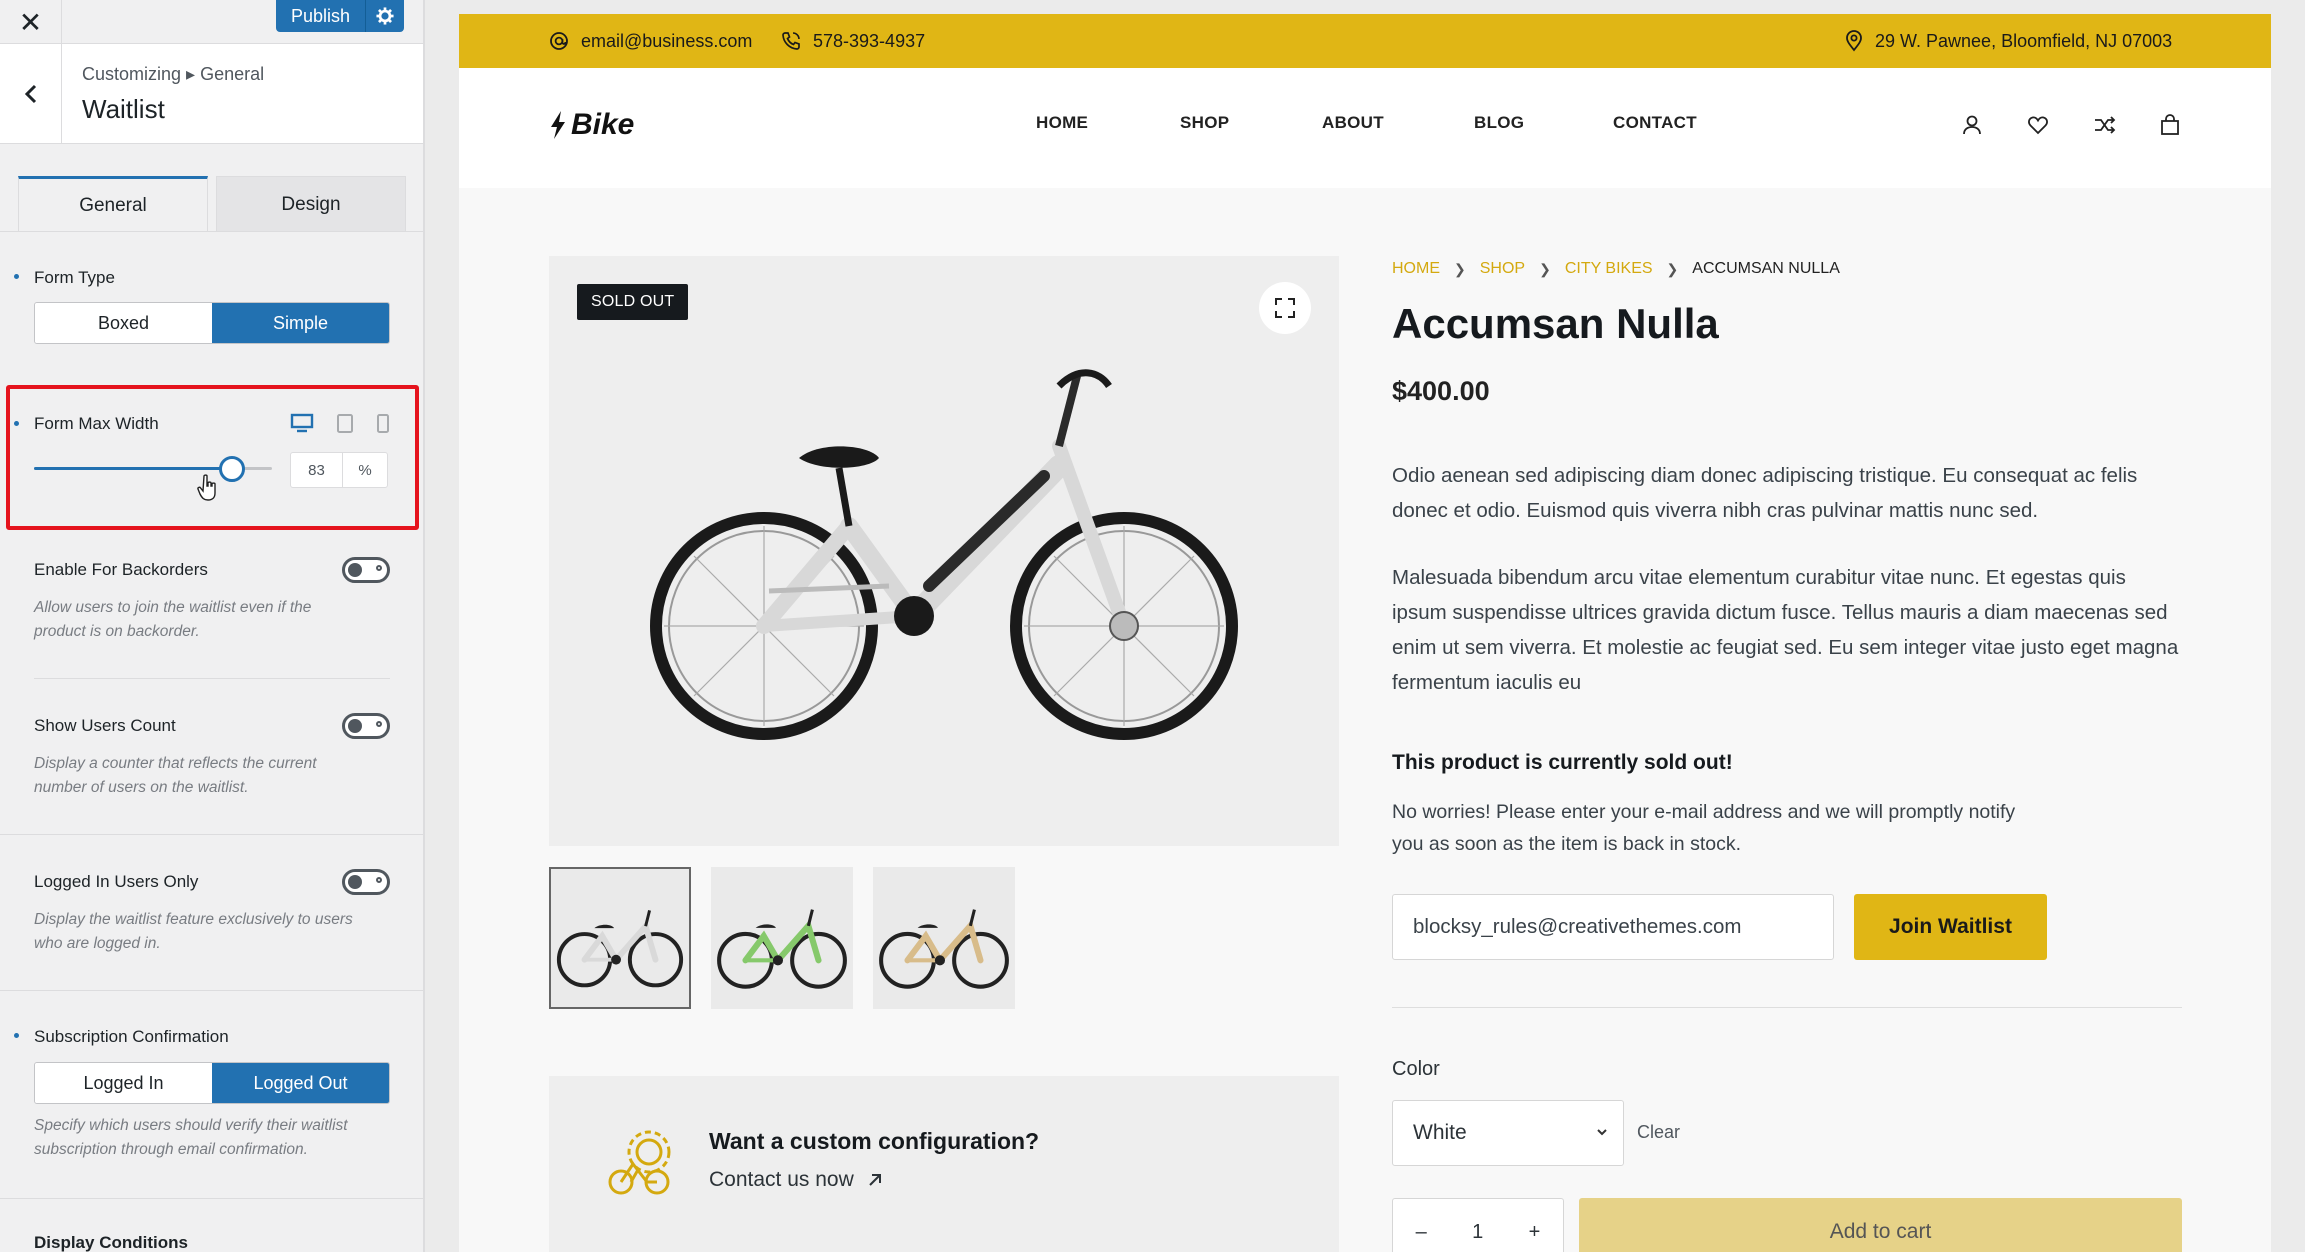  What do you see at coordinates (311, 204) in the screenshot?
I see `tab-design: Design` at bounding box center [311, 204].